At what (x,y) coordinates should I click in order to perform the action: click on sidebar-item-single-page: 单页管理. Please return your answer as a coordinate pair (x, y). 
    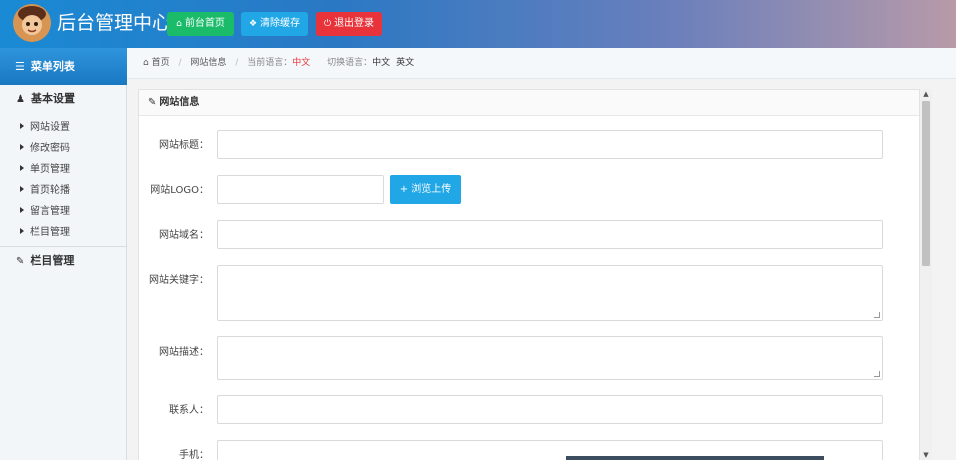
    Looking at the image, I should click on (63, 169).